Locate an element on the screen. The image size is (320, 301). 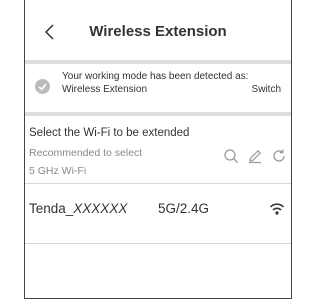
recommend-hint-band: 5 GHz Wi-Fi is located at coordinates (58, 171).